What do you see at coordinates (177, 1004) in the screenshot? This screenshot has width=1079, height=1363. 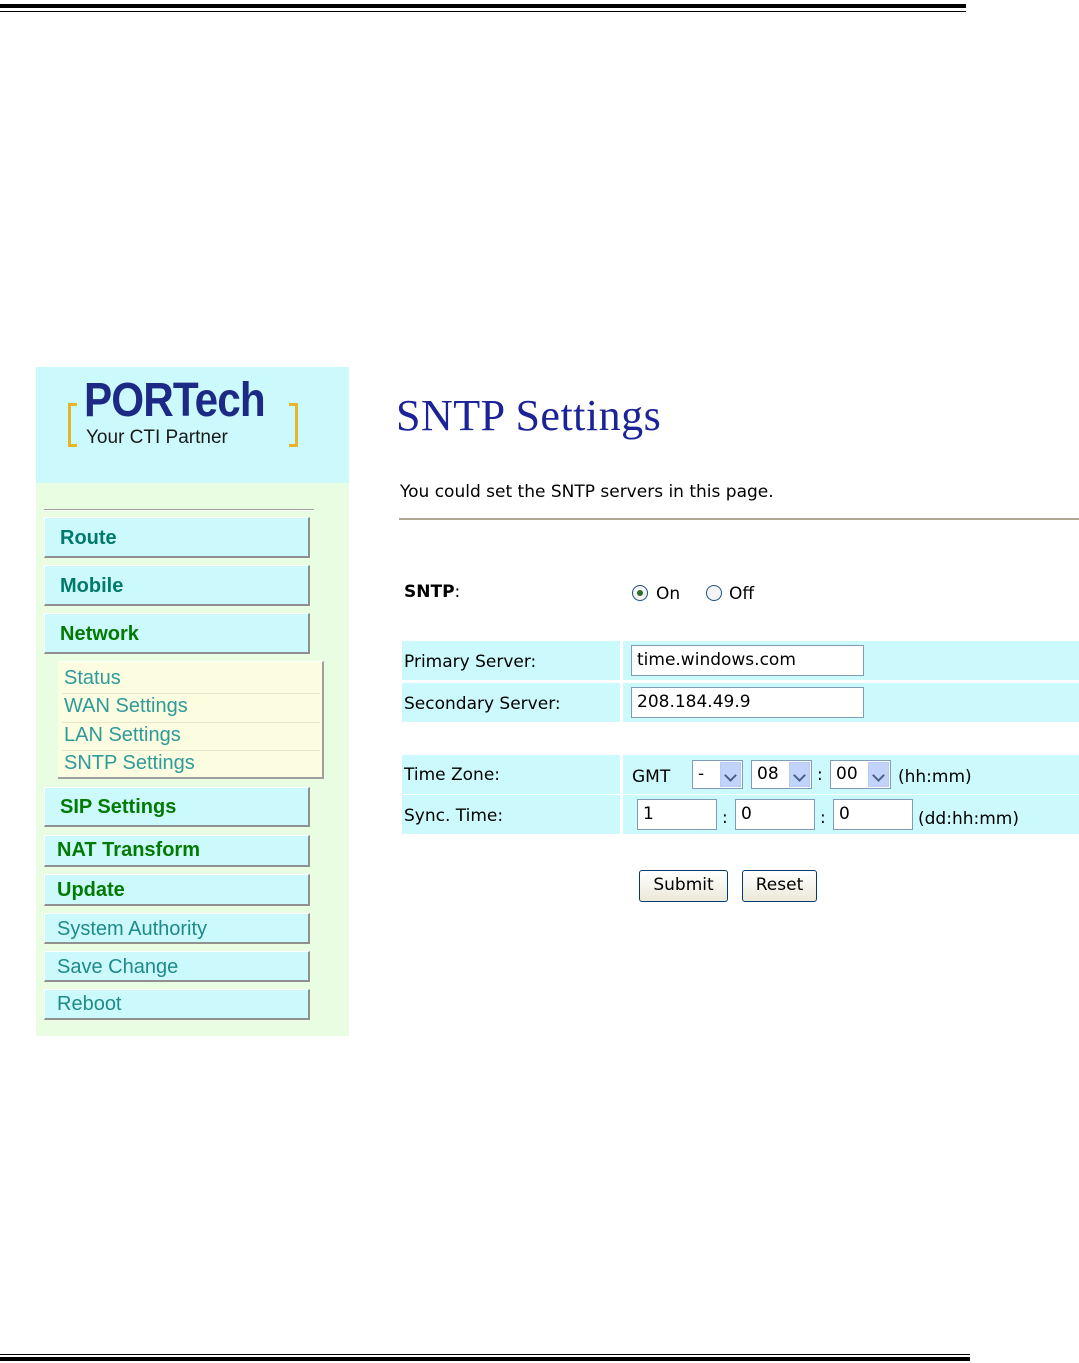 I see `sidebar-item-reboot: Reboot` at bounding box center [177, 1004].